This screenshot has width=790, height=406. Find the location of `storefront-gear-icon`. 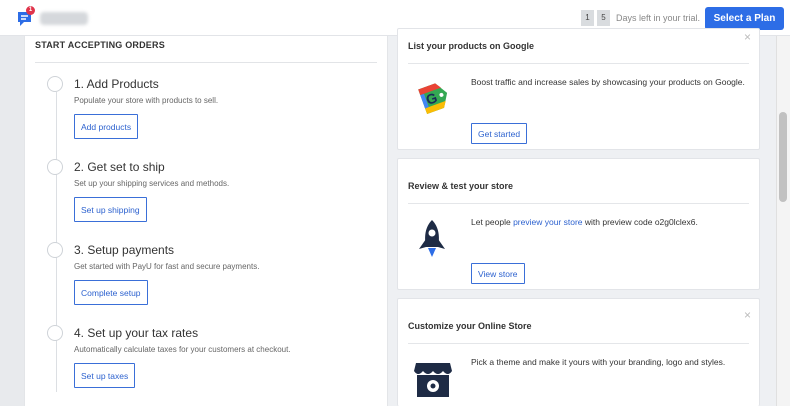

storefront-gear-icon is located at coordinates (433, 380).